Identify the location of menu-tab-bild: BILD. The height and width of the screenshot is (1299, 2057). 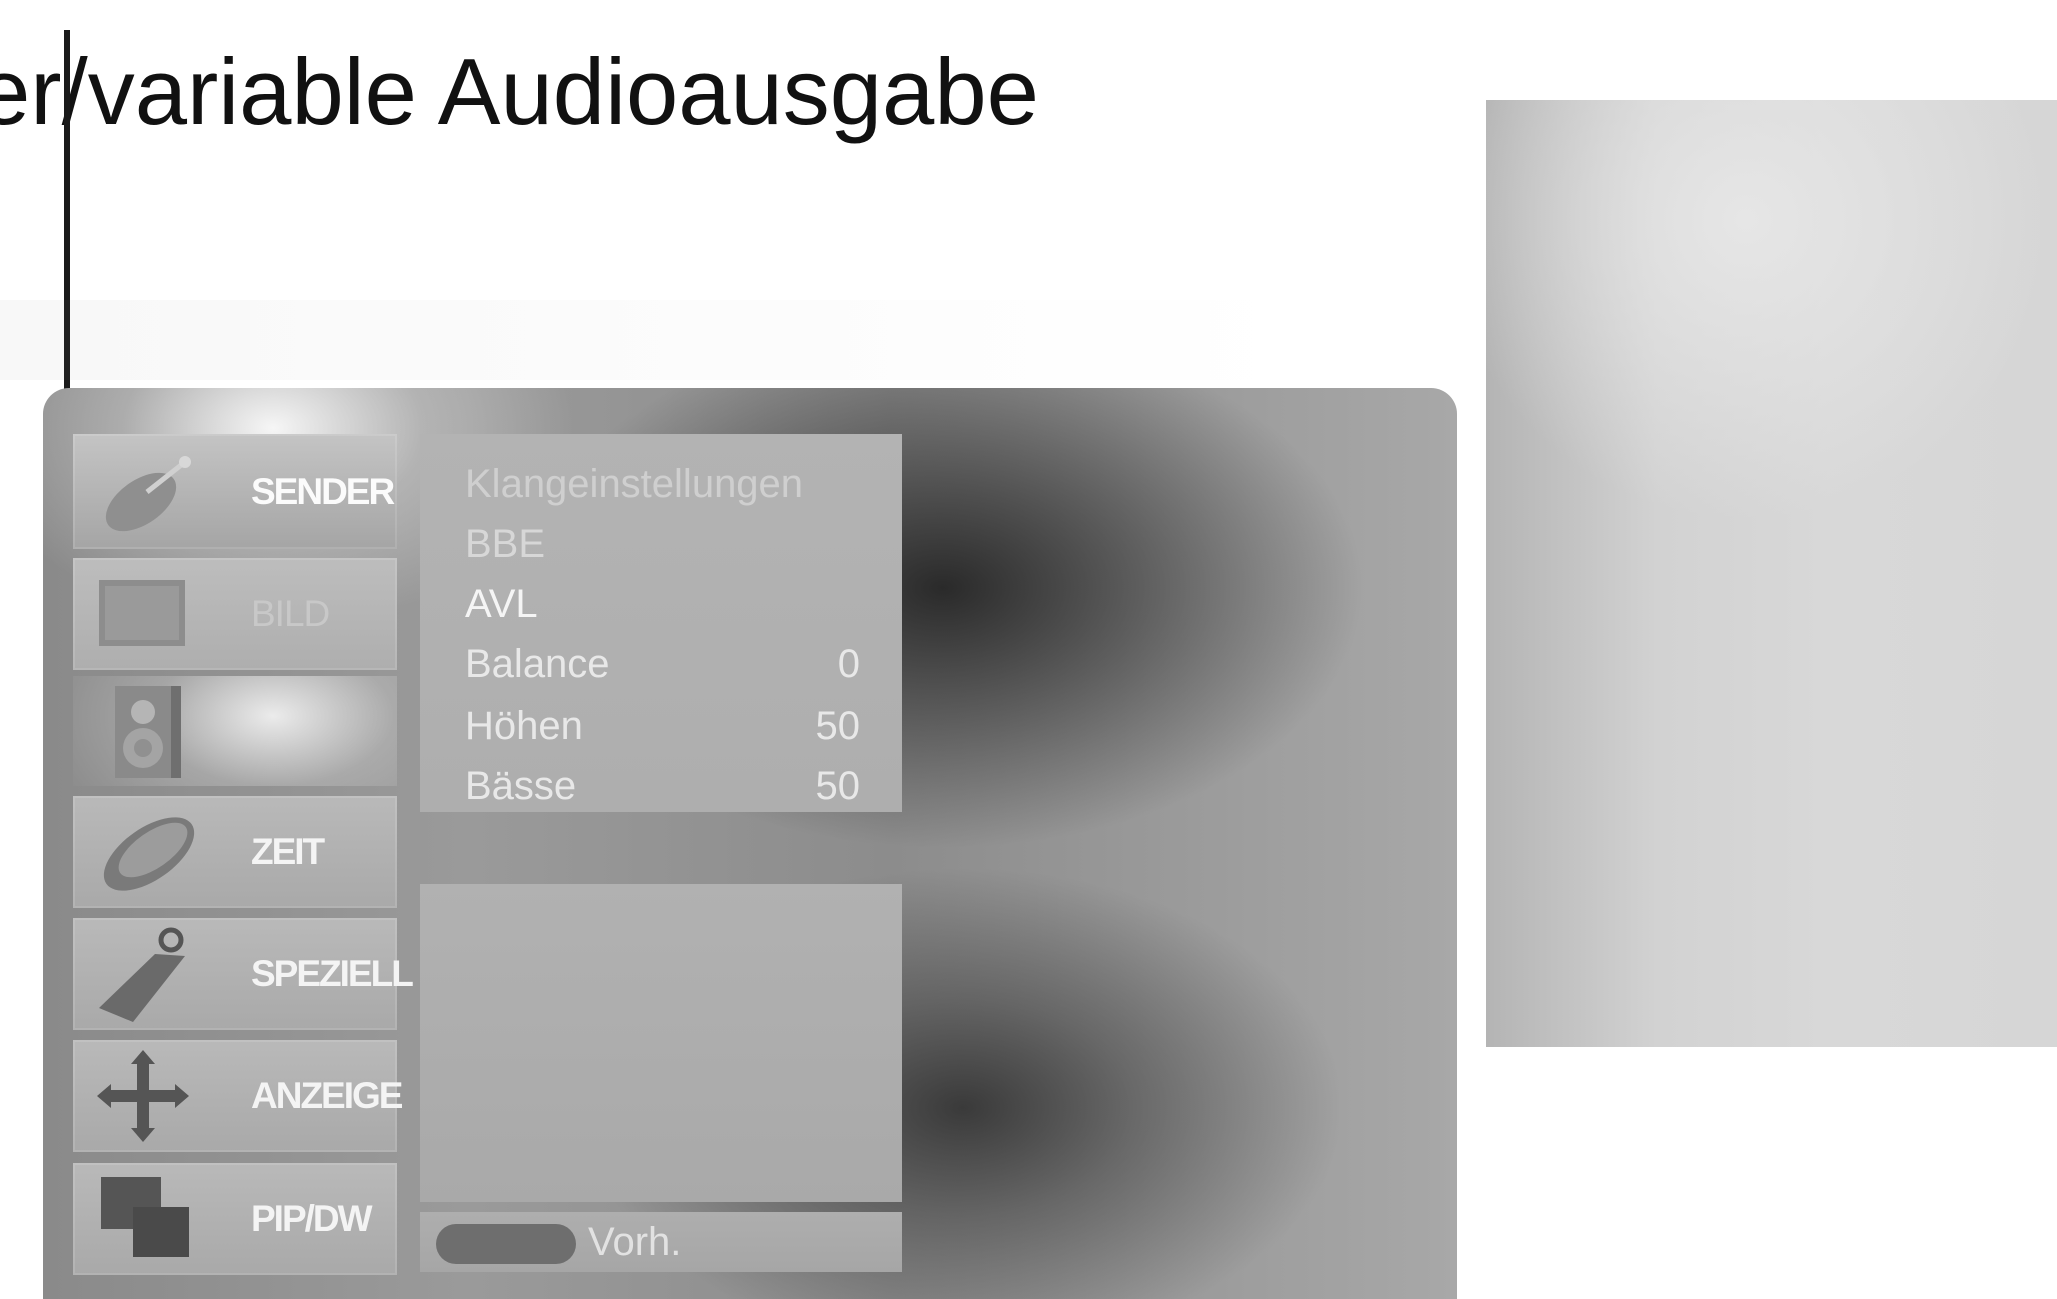
(235, 614).